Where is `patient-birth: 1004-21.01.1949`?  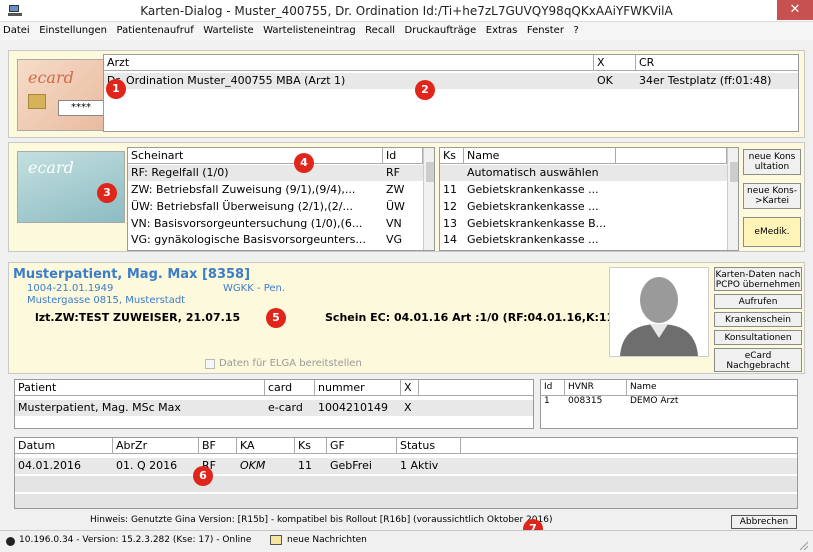
patient-birth: 1004-21.01.1949 is located at coordinates (70, 288).